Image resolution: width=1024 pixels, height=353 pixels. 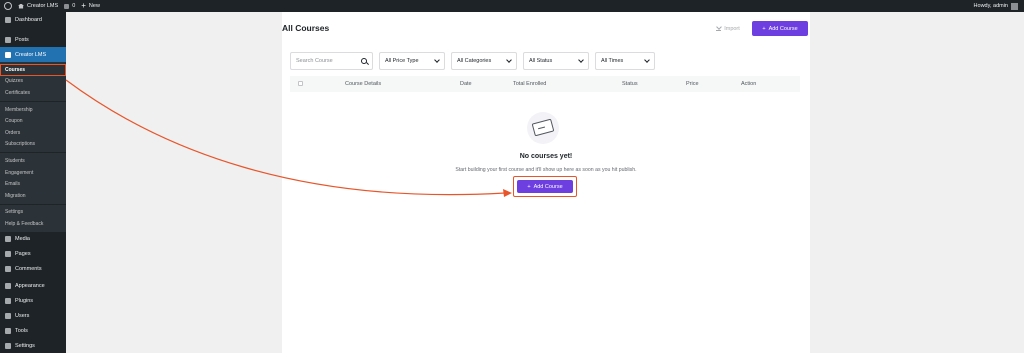 I want to click on menu-label: Settings, so click(x=25, y=346).